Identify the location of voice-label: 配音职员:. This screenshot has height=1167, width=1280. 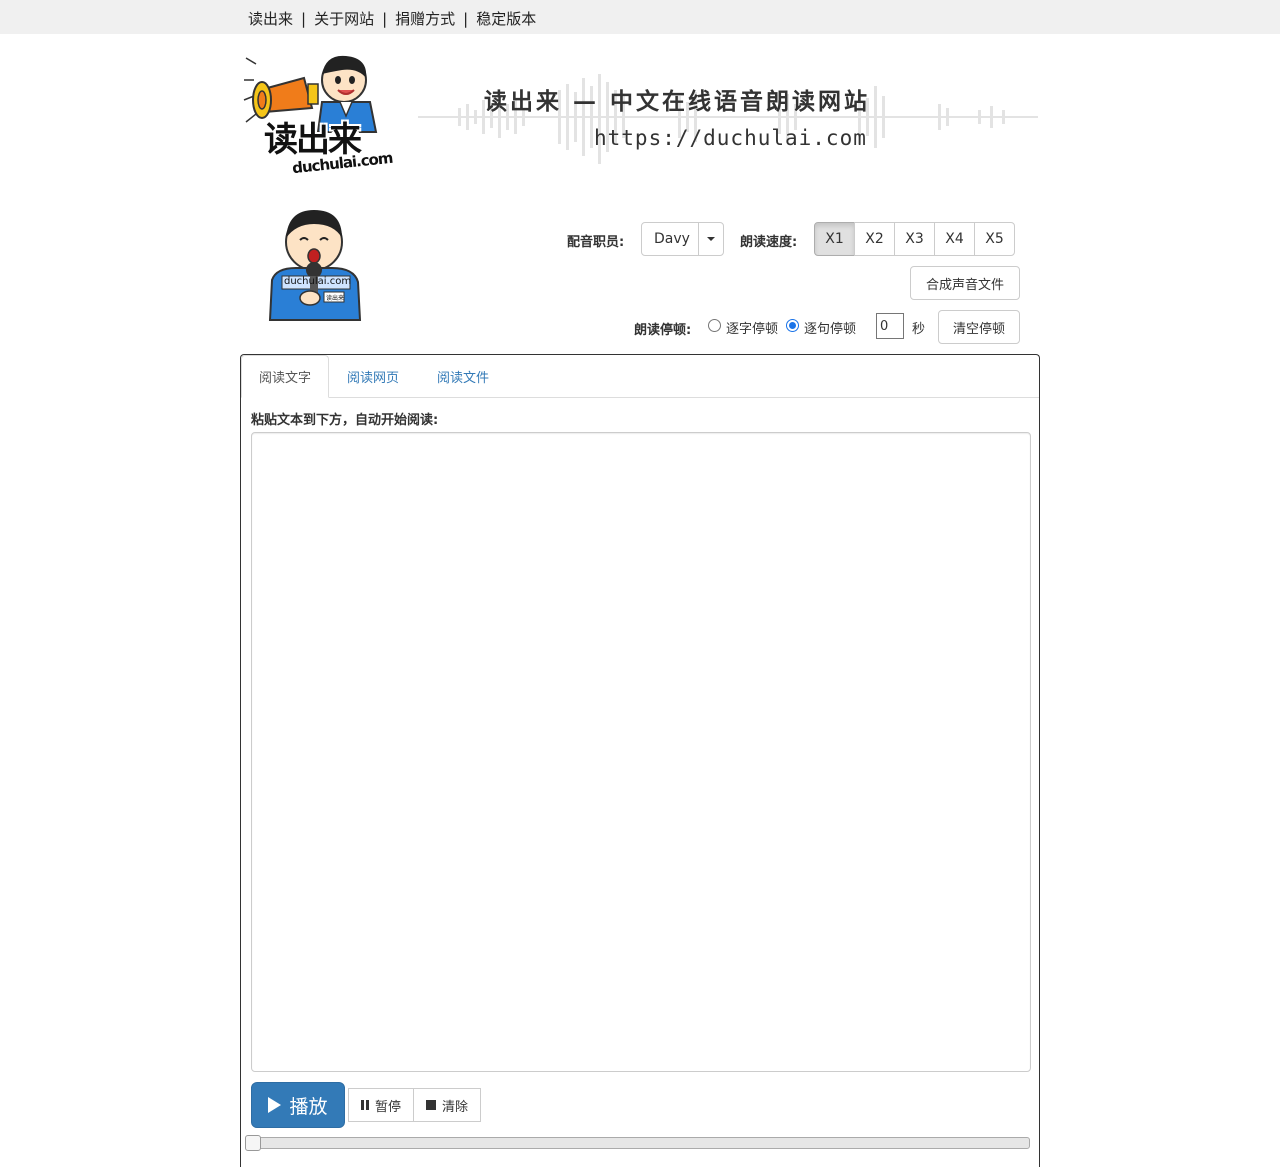
(596, 242).